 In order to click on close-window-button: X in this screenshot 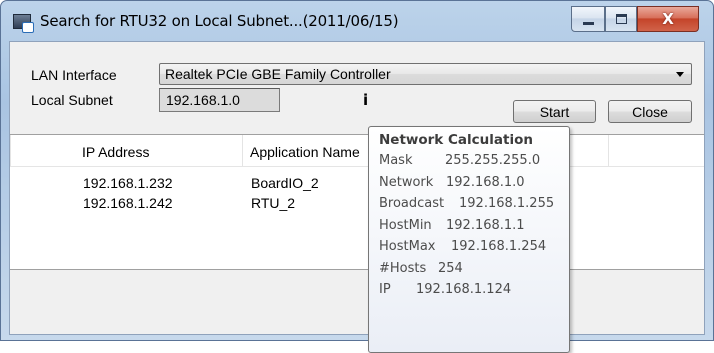, I will do `click(668, 19)`.